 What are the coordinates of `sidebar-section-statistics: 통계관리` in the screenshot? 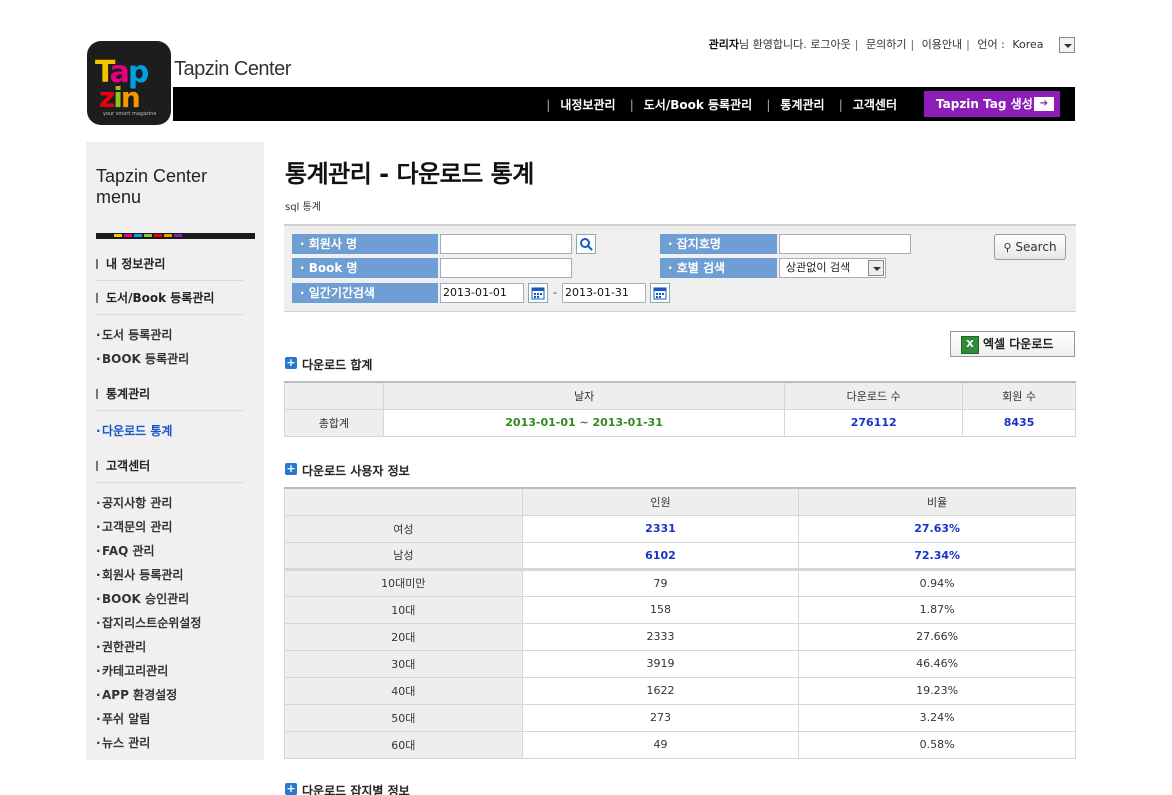 It's located at (170, 394).